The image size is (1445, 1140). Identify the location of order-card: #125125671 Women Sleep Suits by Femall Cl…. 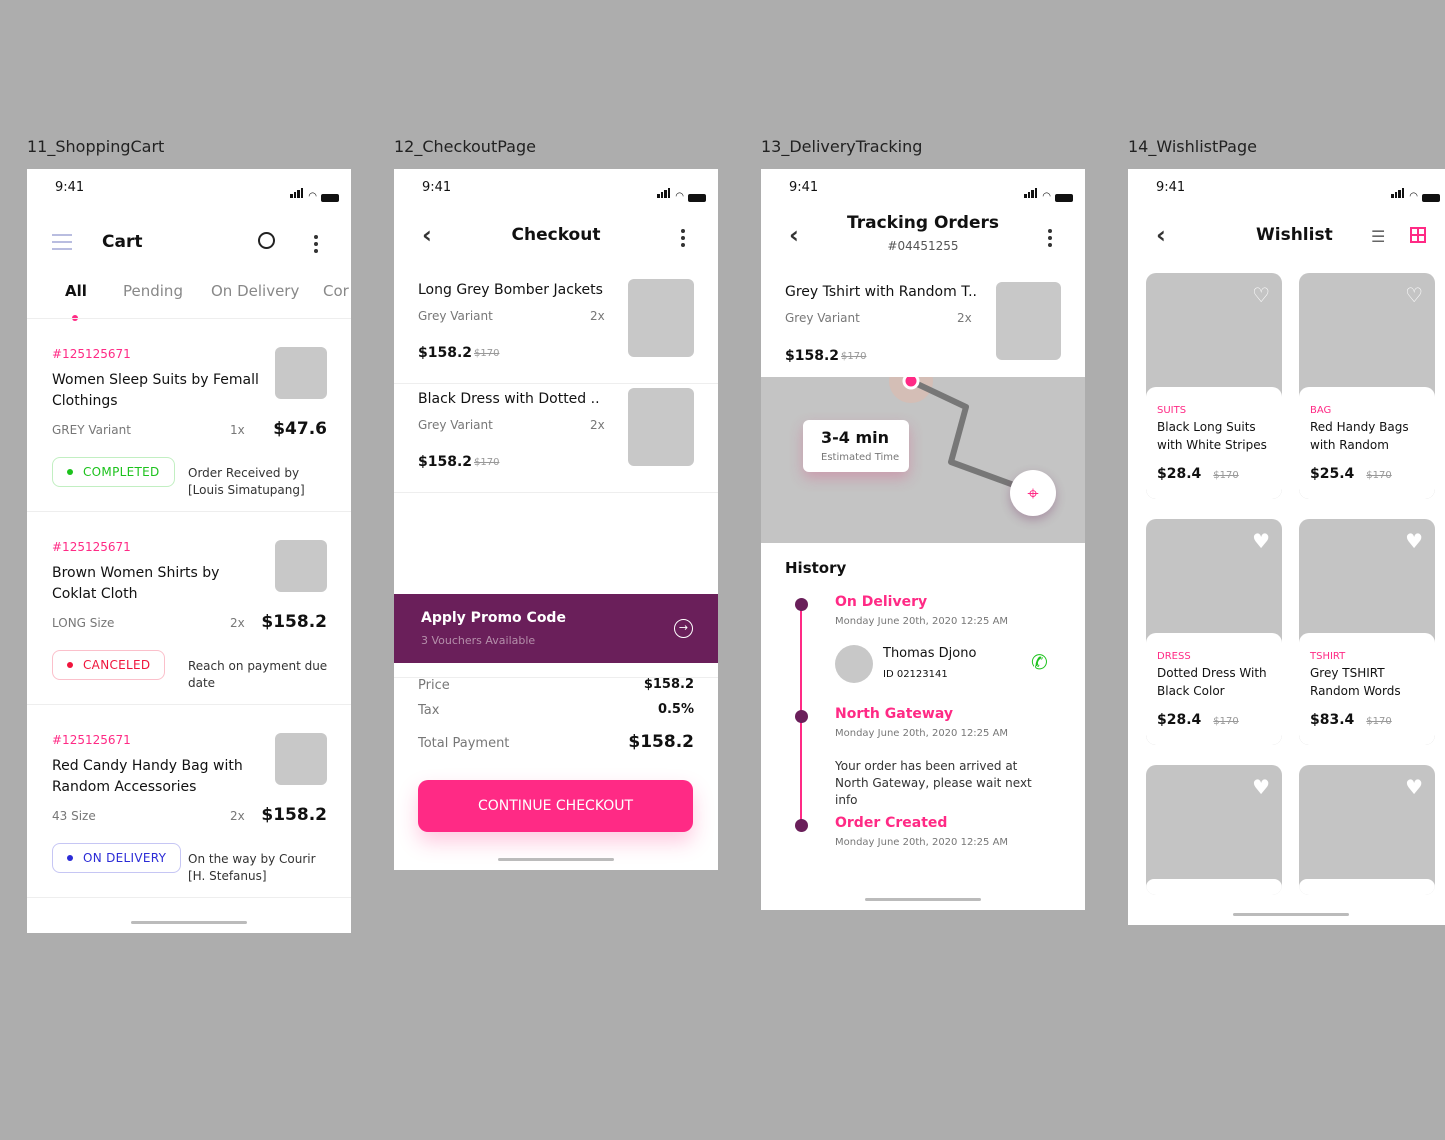
(189, 415).